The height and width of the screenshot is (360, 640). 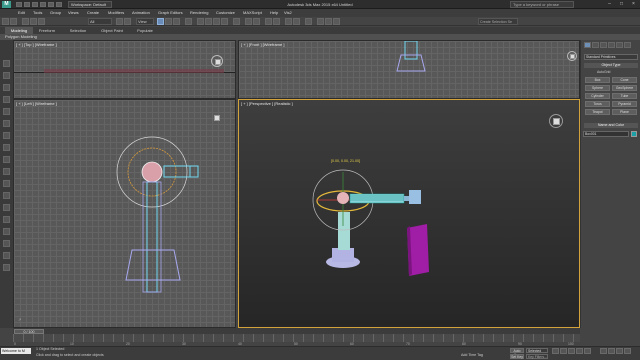 What do you see at coordinates (517, 356) in the screenshot?
I see `setkey-button: Set Key` at bounding box center [517, 356].